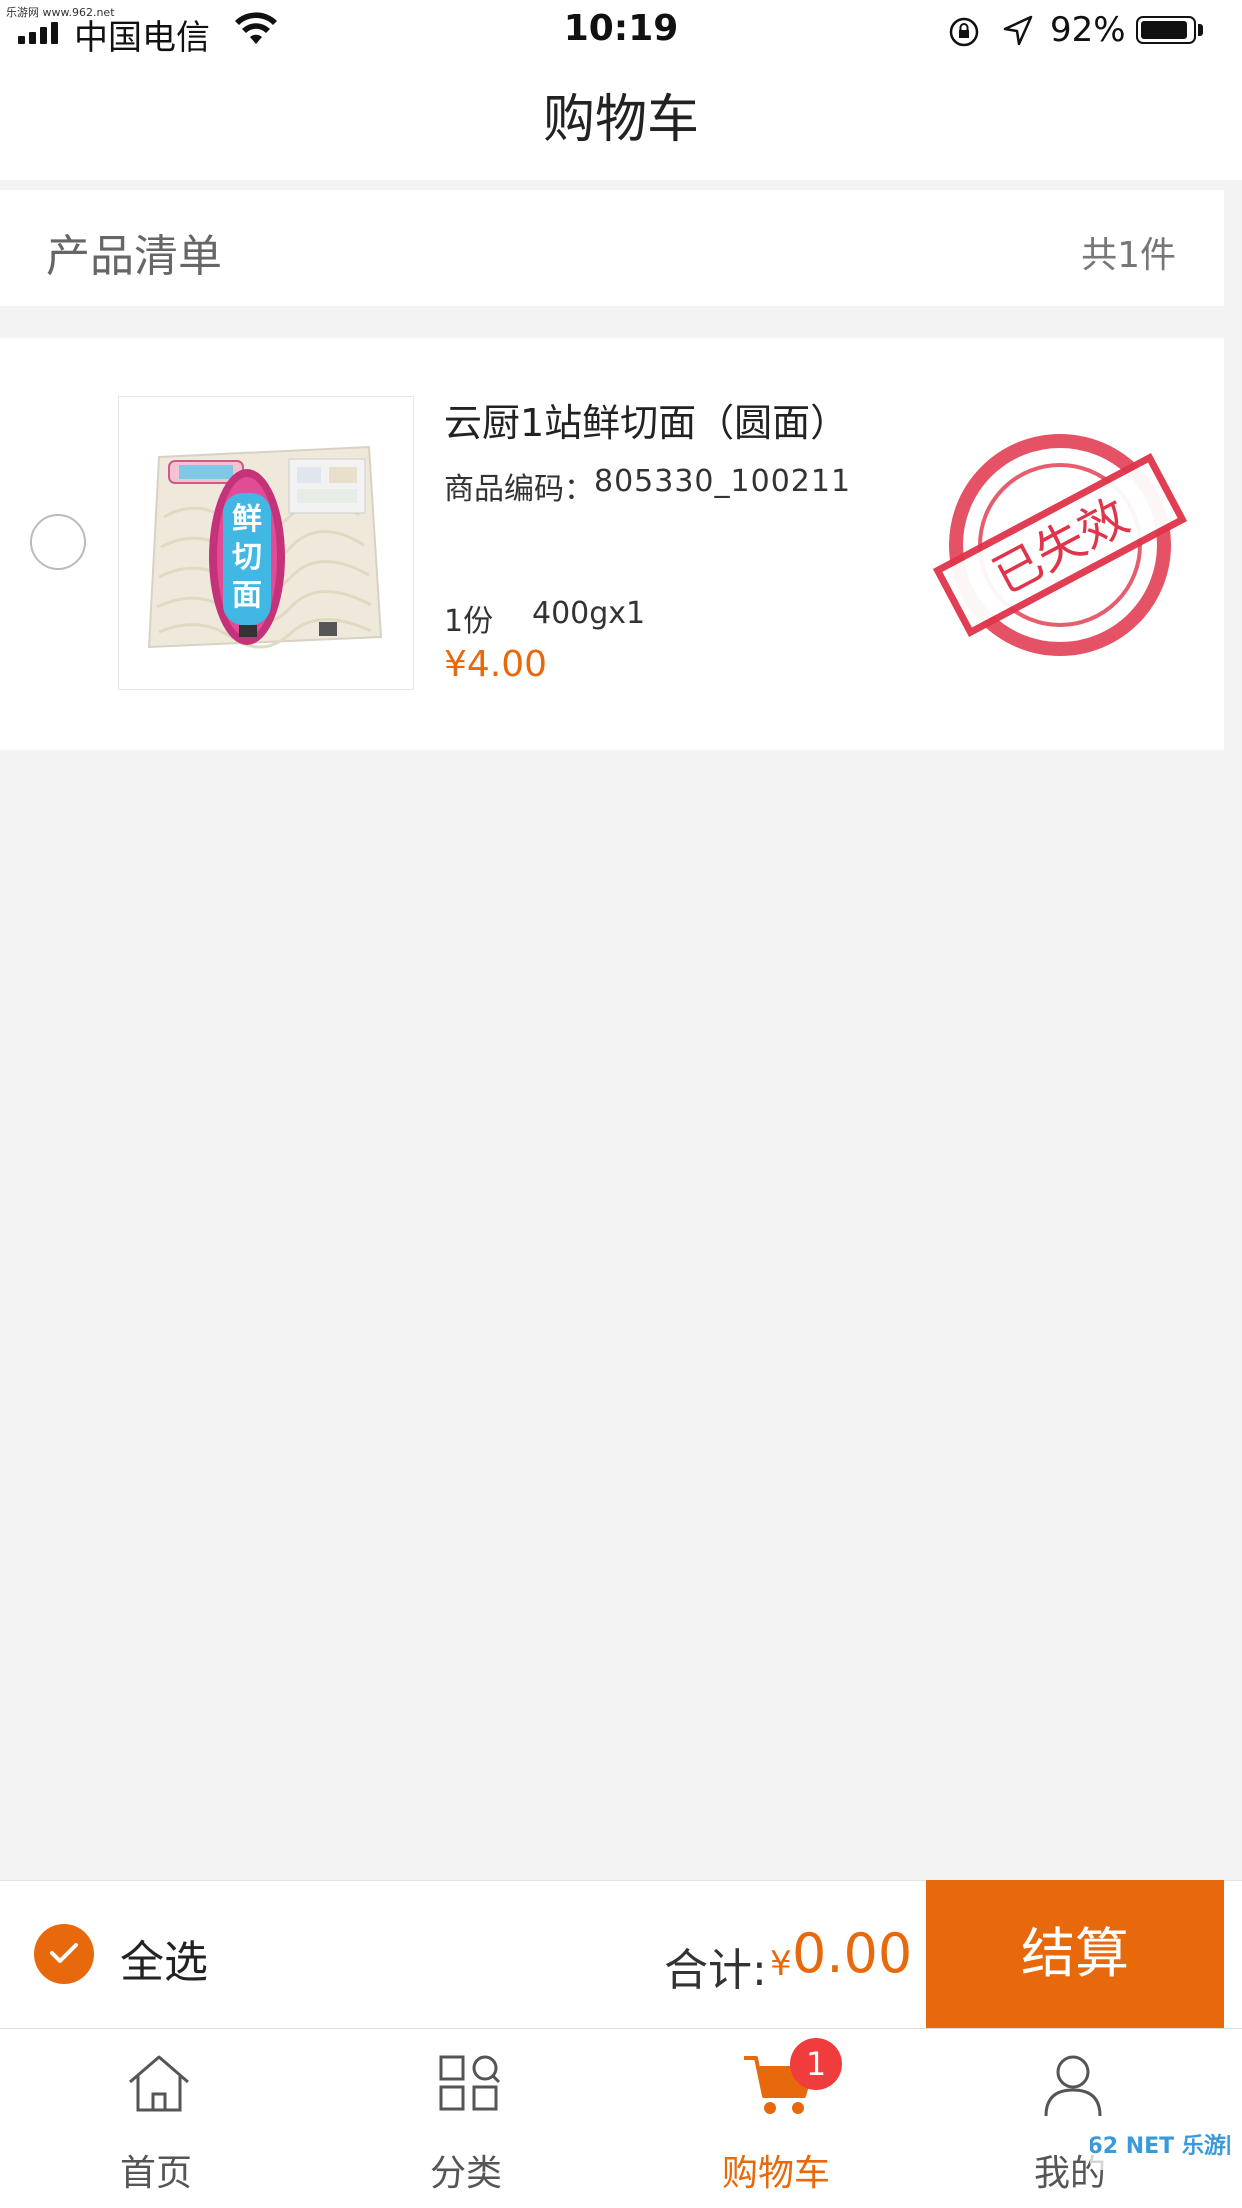  I want to click on checkout-button: 结算, so click(1075, 1954).